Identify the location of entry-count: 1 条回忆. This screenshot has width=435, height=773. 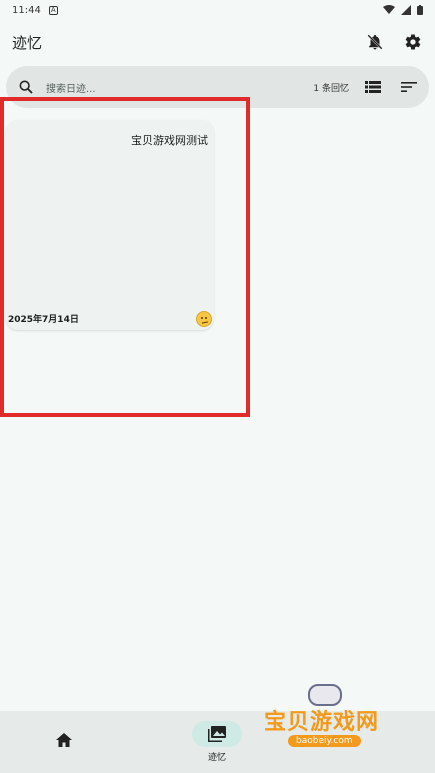
(331, 88).